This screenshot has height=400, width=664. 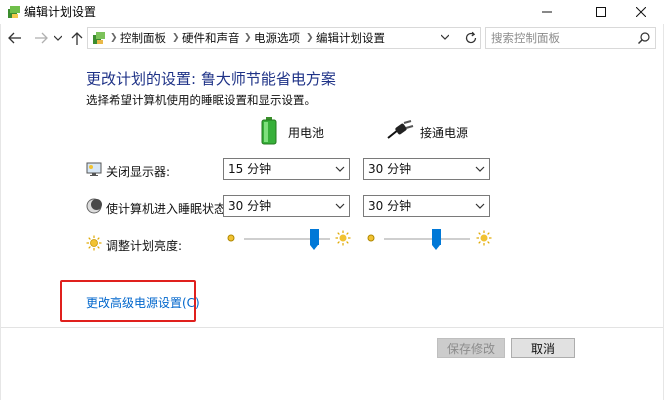 I want to click on search-placeholder: 搜索控制面板, so click(x=525, y=38).